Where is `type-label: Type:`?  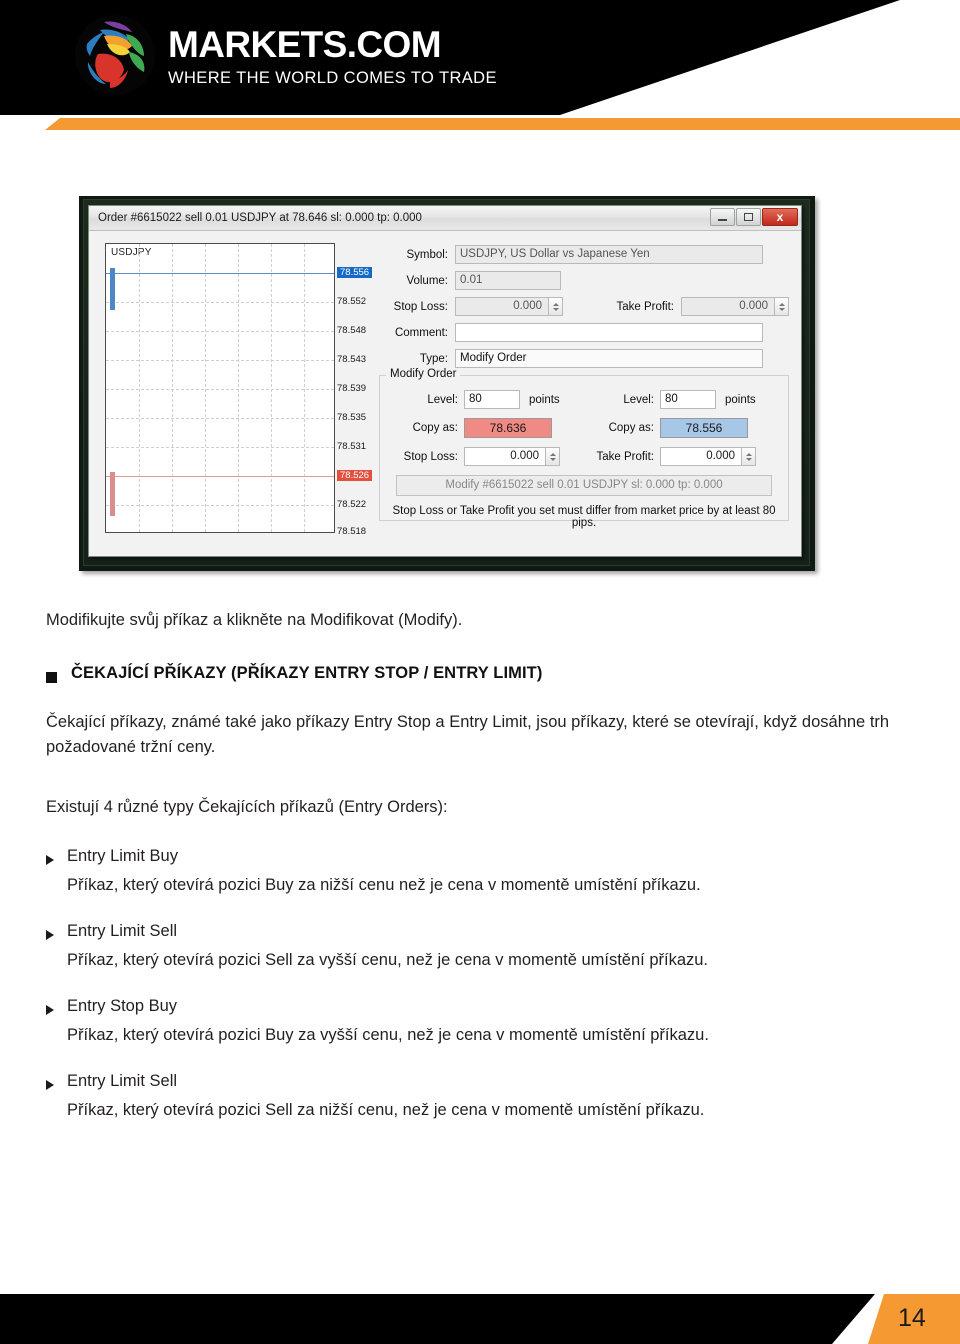
type-label: Type: is located at coordinates (433, 358).